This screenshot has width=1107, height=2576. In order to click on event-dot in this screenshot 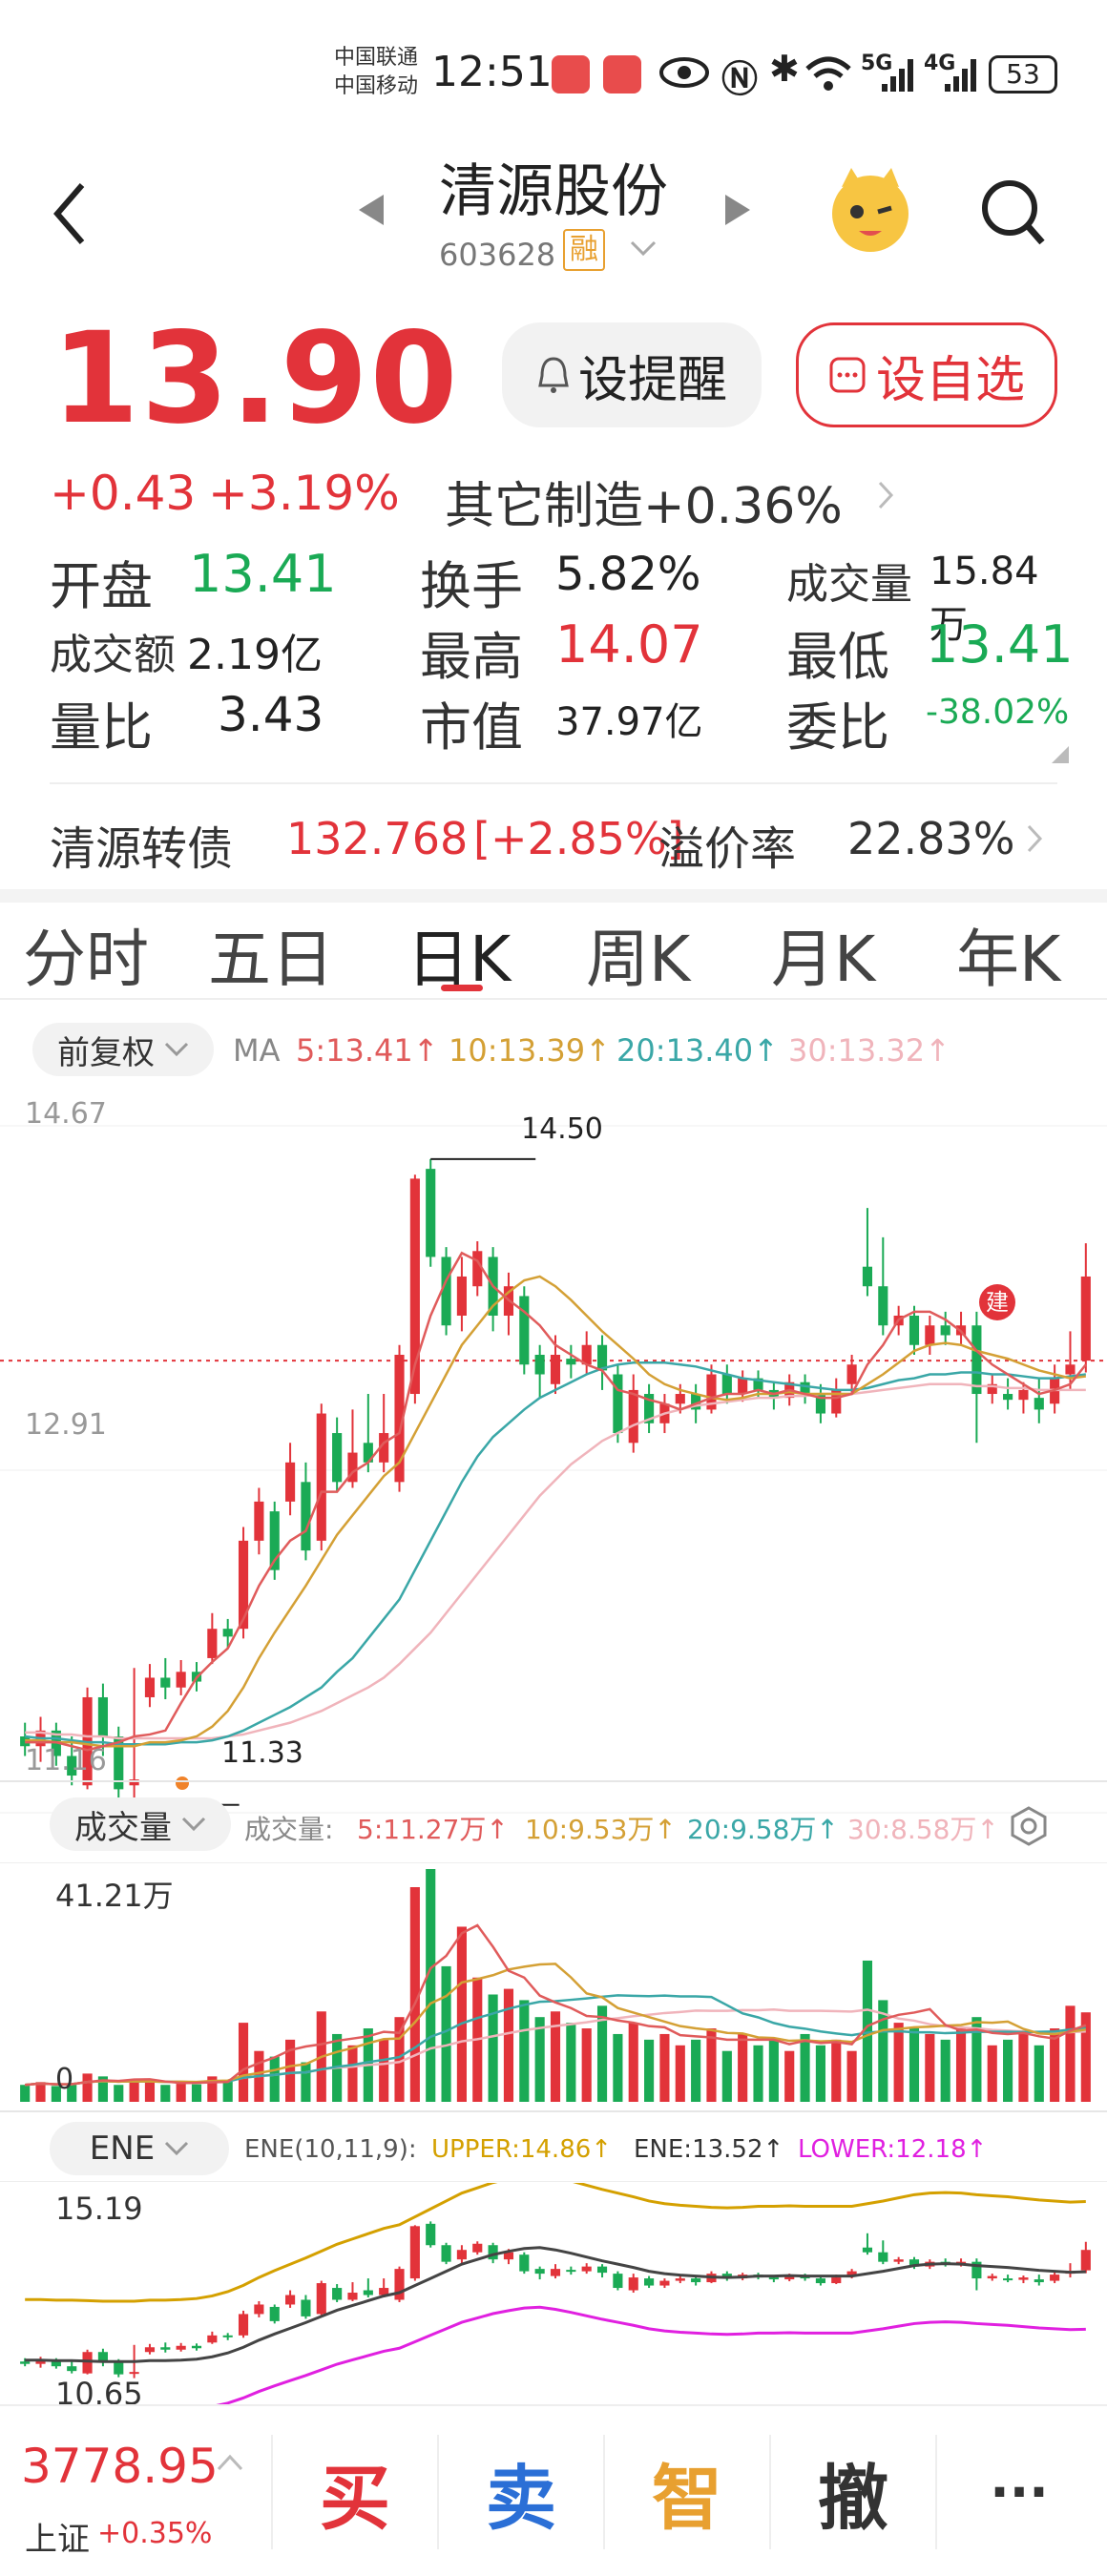, I will do `click(183, 1783)`.